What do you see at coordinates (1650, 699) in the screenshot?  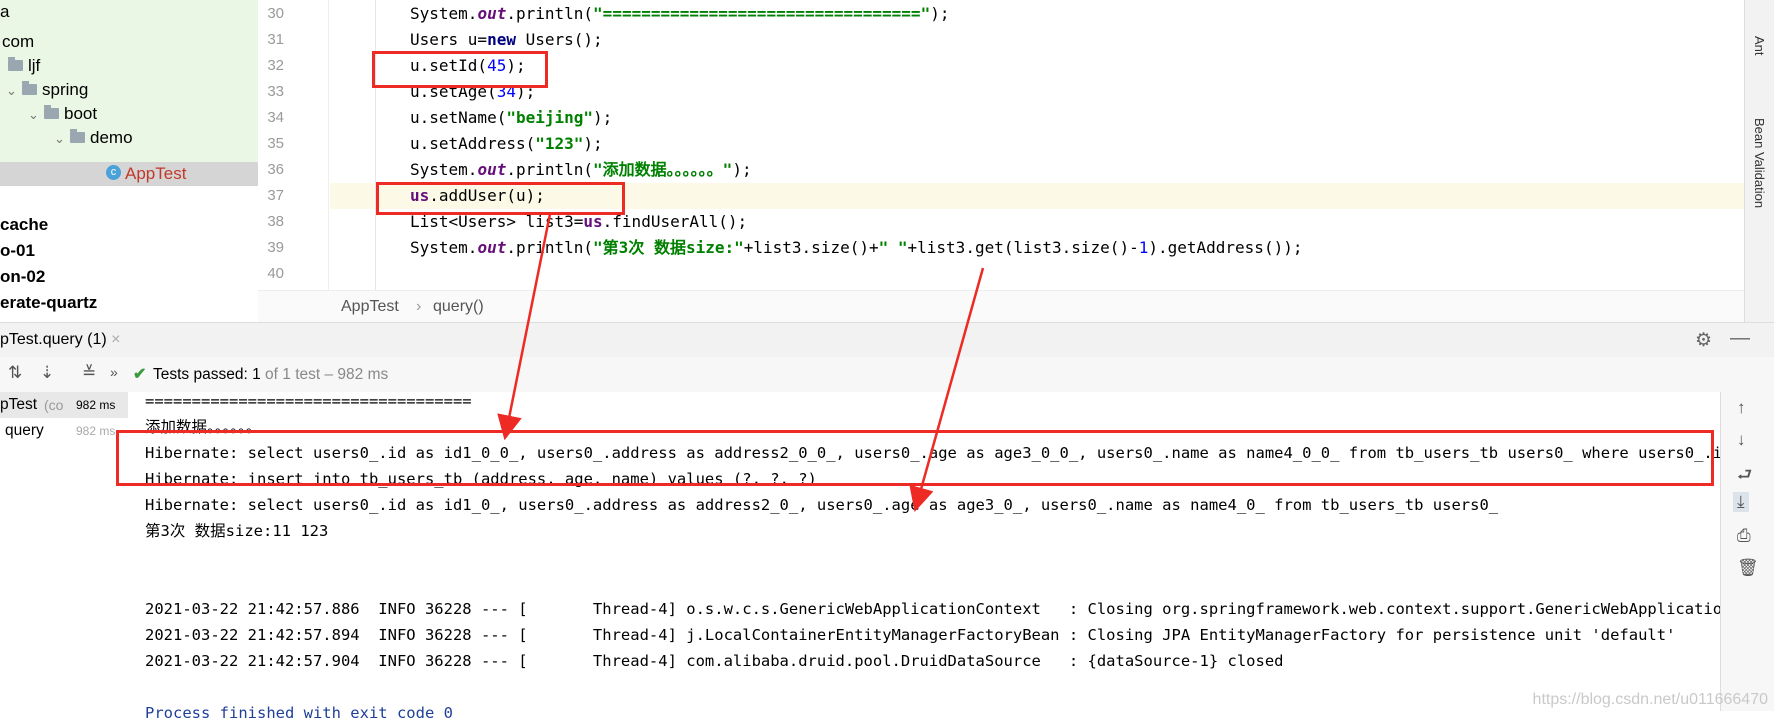 I see `watermark: https://blog.csdn.net/u011666470` at bounding box center [1650, 699].